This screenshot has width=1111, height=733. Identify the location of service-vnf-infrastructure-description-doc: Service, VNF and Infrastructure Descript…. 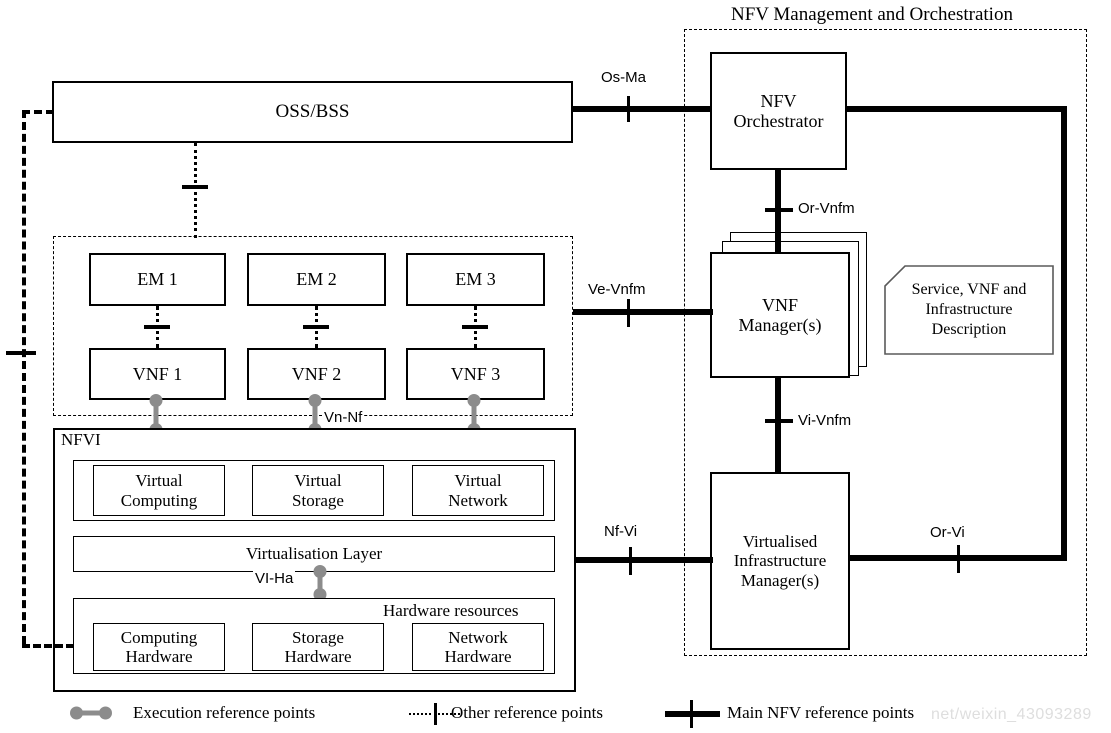
(969, 310).